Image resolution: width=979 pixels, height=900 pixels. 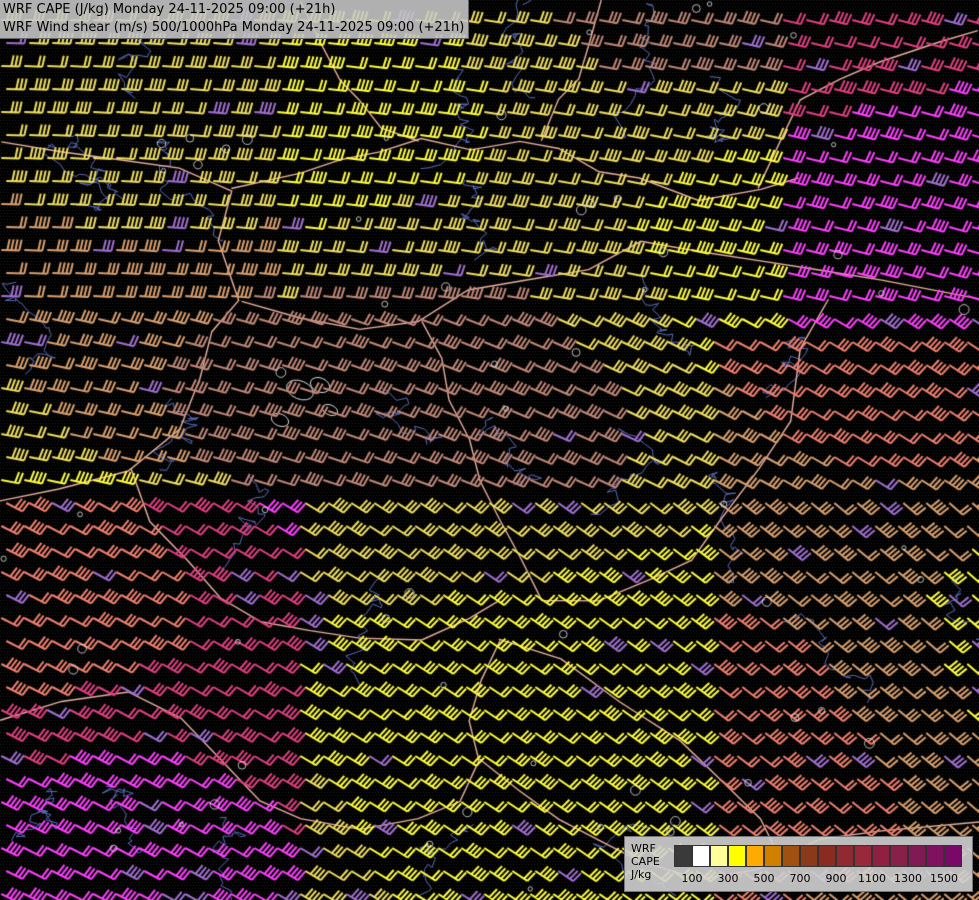 I want to click on legend-tick: 100, so click(x=692, y=878).